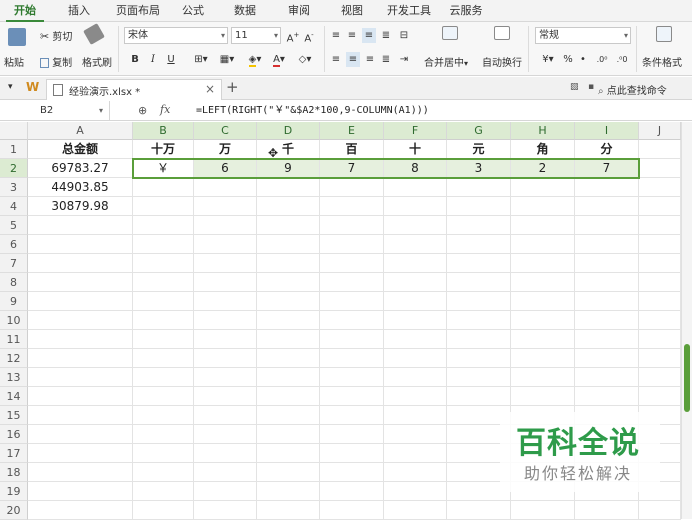  Describe the element at coordinates (660, 206) in the screenshot. I see `cell-j4` at that location.